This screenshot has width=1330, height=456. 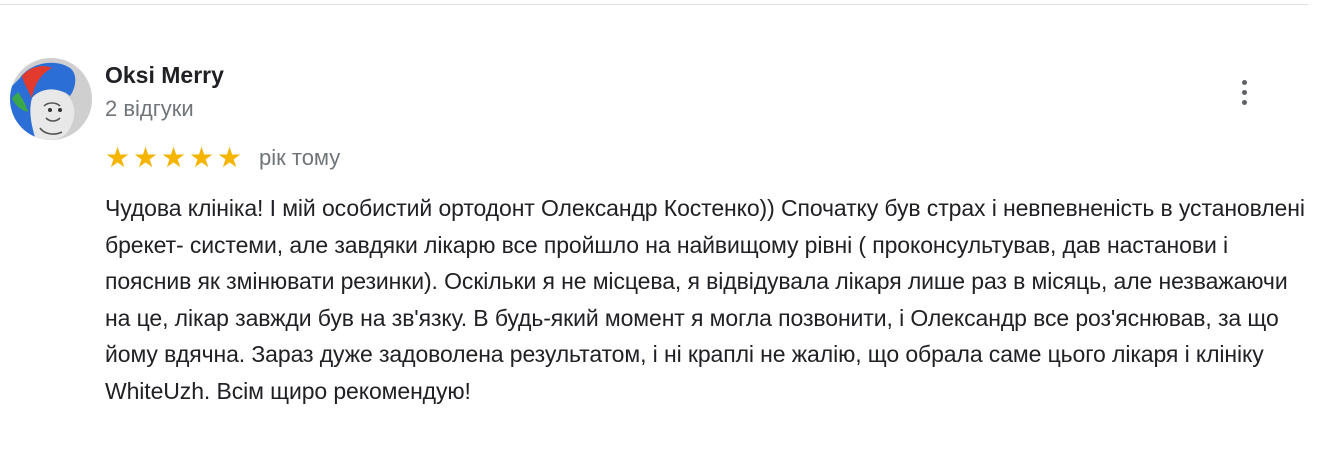 I want to click on more-vert-icon, so click(x=1244, y=92).